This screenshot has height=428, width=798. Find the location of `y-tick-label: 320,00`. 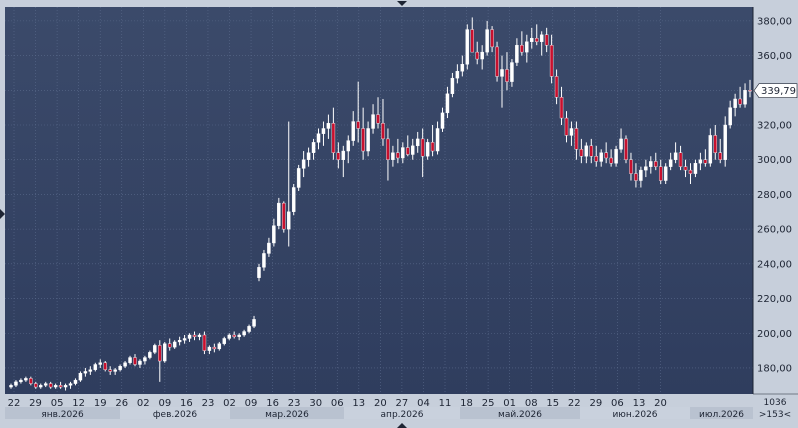

y-tick-label: 320,00 is located at coordinates (774, 126).